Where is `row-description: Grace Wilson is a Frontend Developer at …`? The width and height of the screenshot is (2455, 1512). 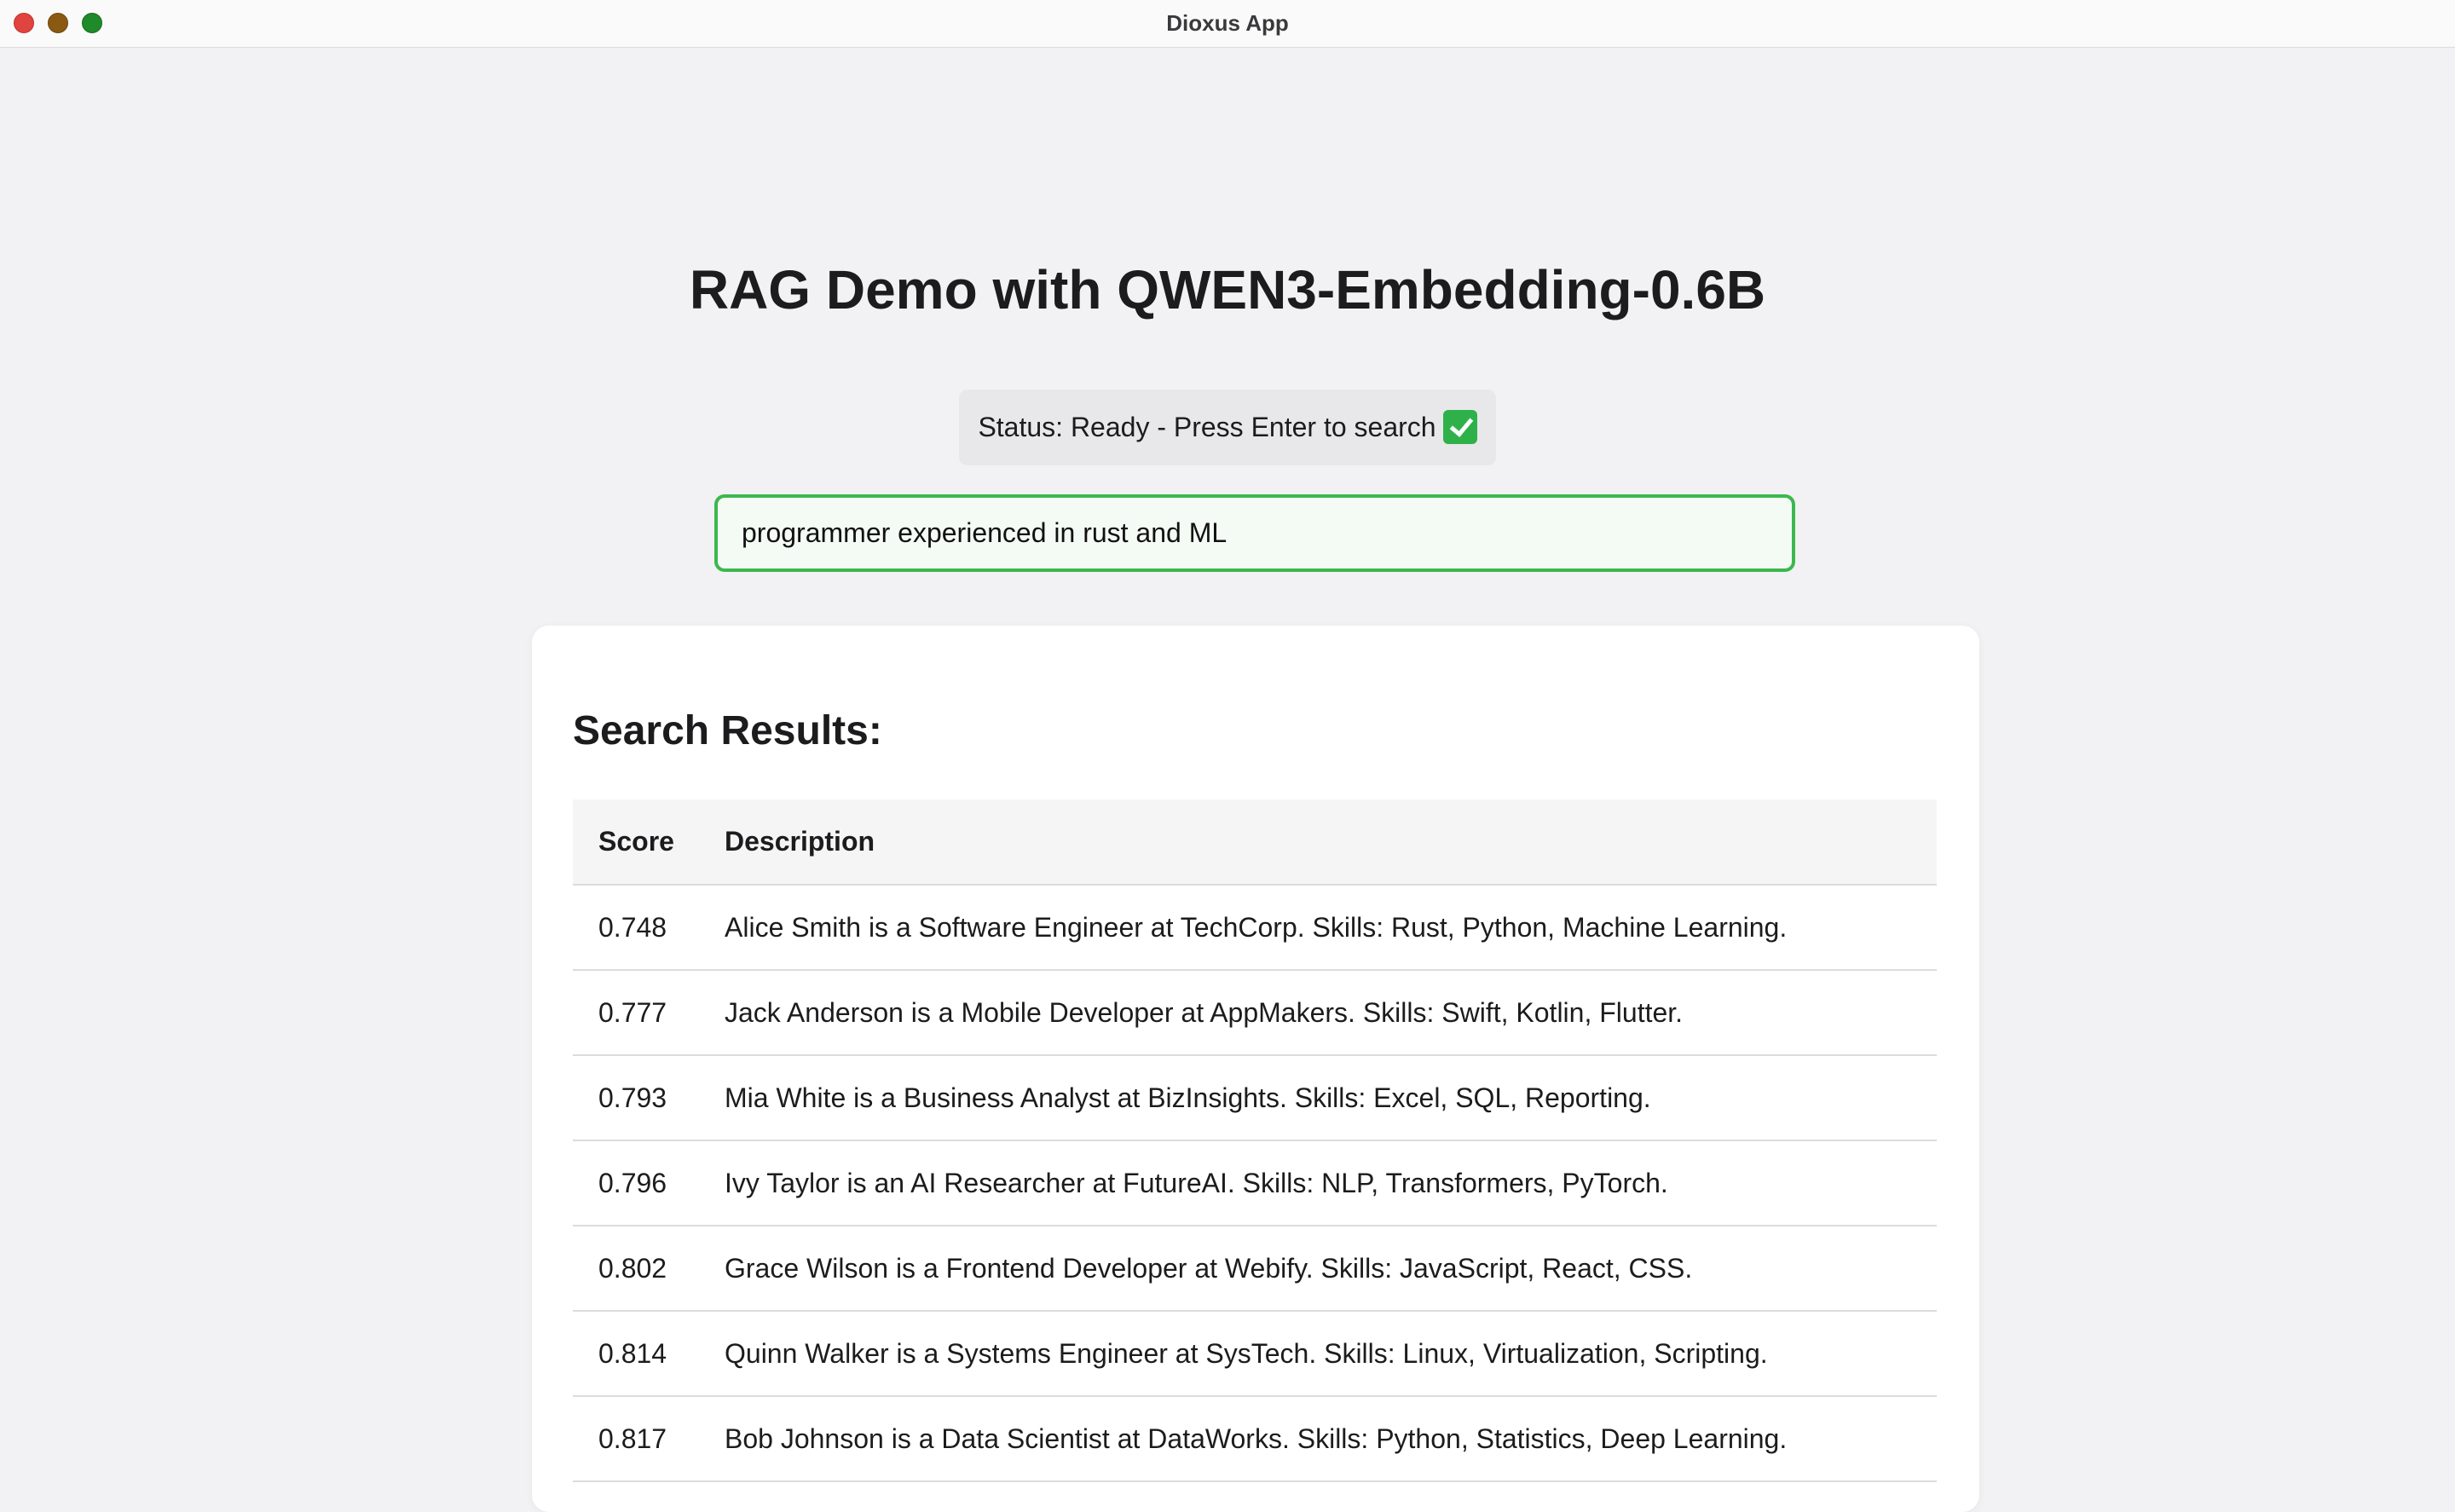
row-description: Grace Wilson is a Frontend Developer at … is located at coordinates (1318, 1269).